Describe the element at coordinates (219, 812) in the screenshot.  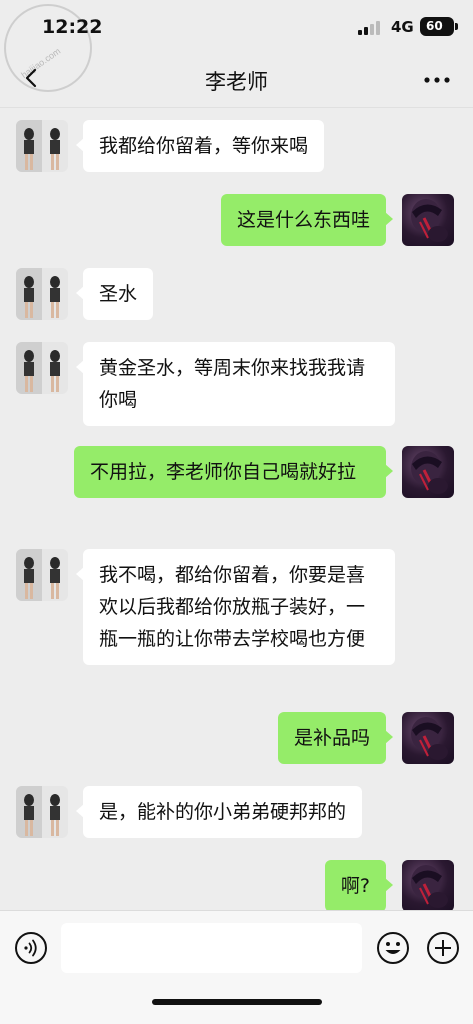
I see `message-bubble-peer: 是，能补的你小弟弟硬邦邦的` at that location.